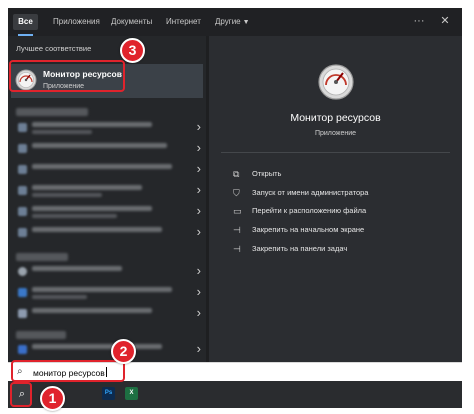 The height and width of the screenshot is (414, 474). I want to click on action-pin-to-start-label: Закрепить на начальном экране, so click(308, 229).